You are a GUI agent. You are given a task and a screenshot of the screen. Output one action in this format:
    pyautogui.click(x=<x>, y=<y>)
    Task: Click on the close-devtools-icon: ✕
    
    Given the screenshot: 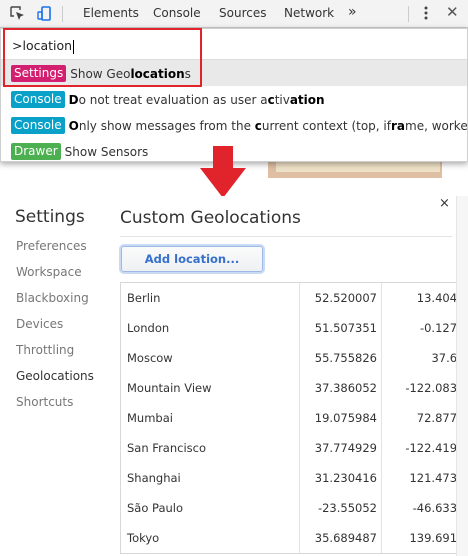 What is the action you would take?
    pyautogui.click(x=452, y=12)
    